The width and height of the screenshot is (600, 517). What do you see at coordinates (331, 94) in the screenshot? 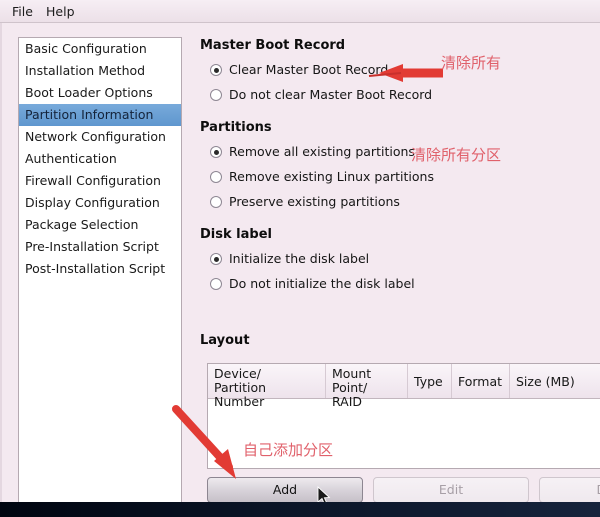
I see `radio-label: Do not clear Master Boot Record` at bounding box center [331, 94].